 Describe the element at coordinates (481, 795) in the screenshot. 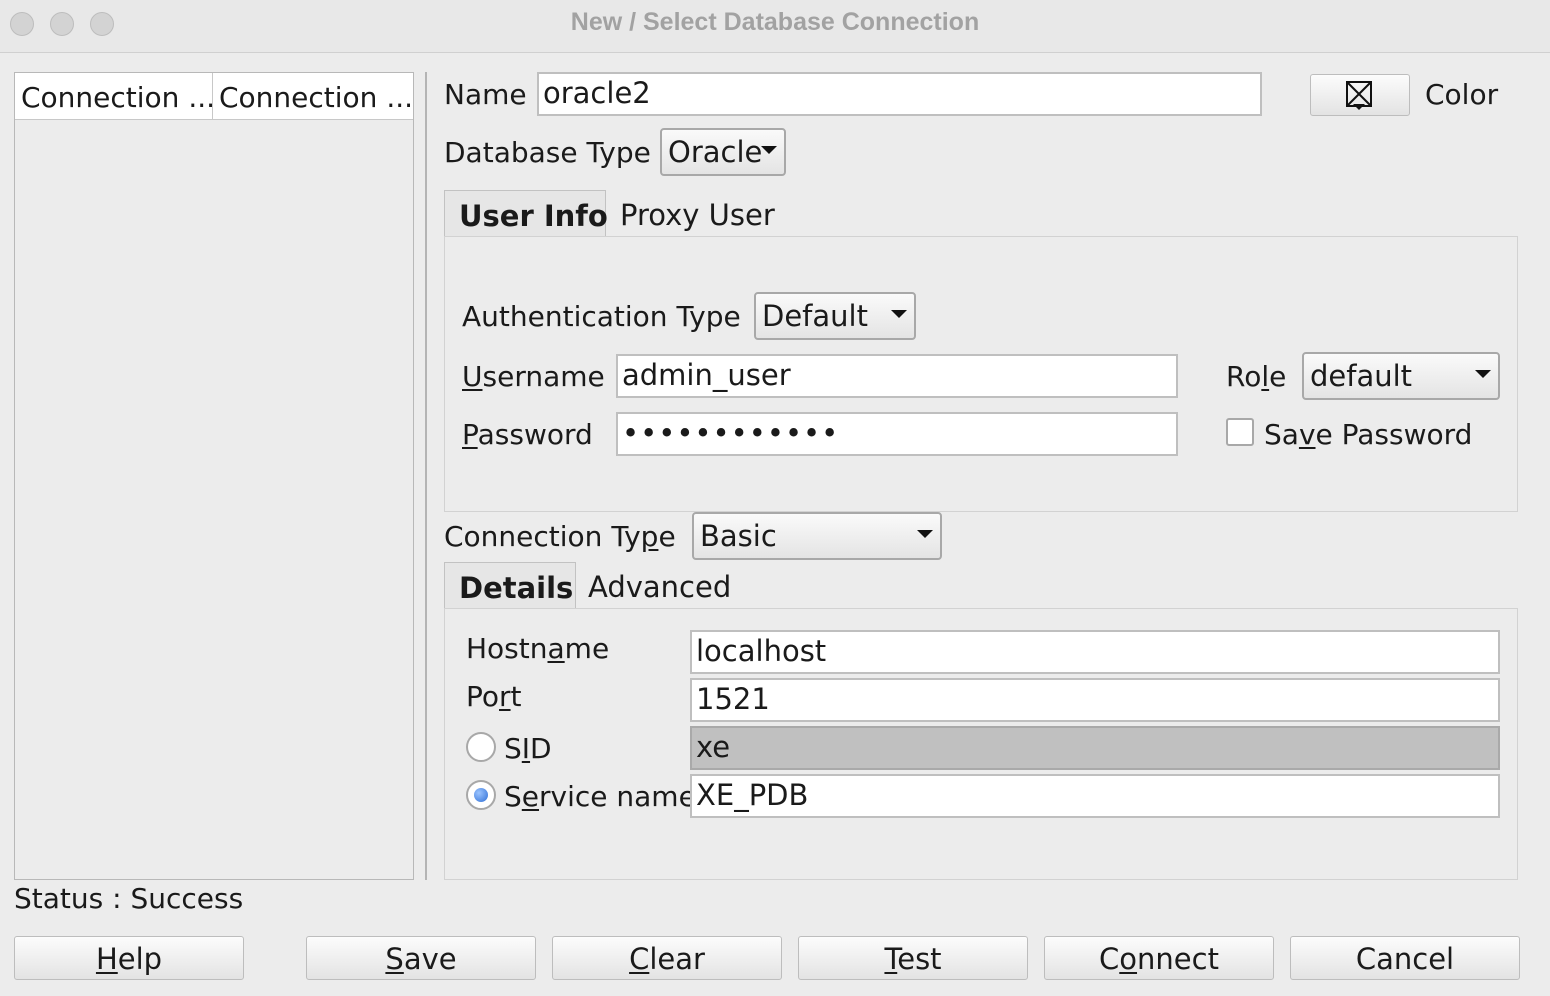

I see `service-name-radio` at that location.